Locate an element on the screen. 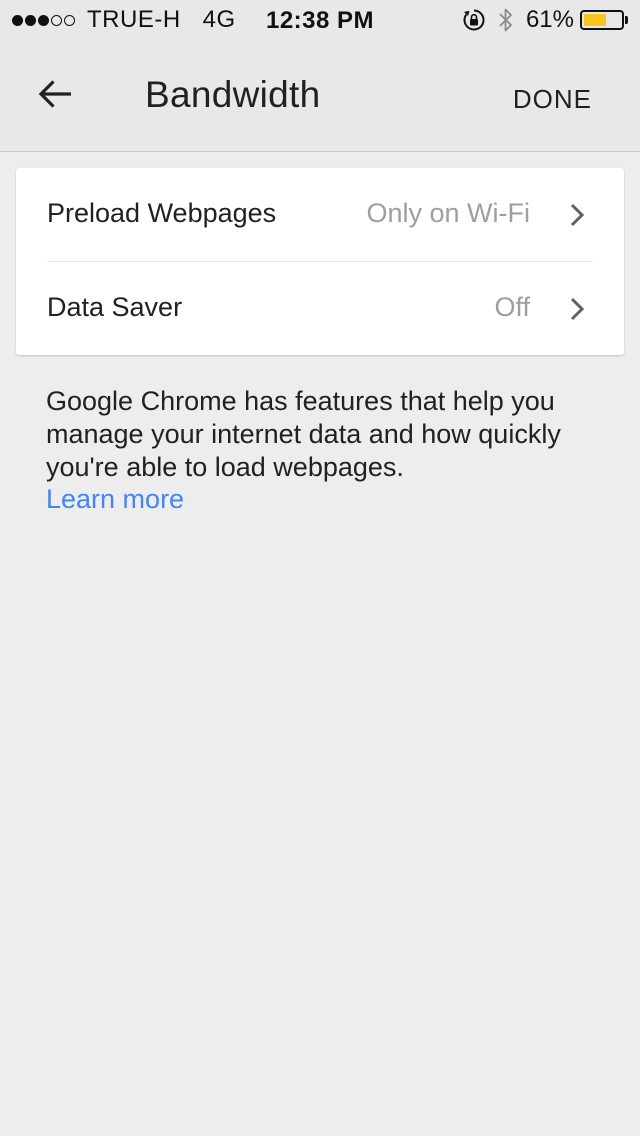 Image resolution: width=640 pixels, height=1136 pixels. arrow-back-icon is located at coordinates (56, 96).